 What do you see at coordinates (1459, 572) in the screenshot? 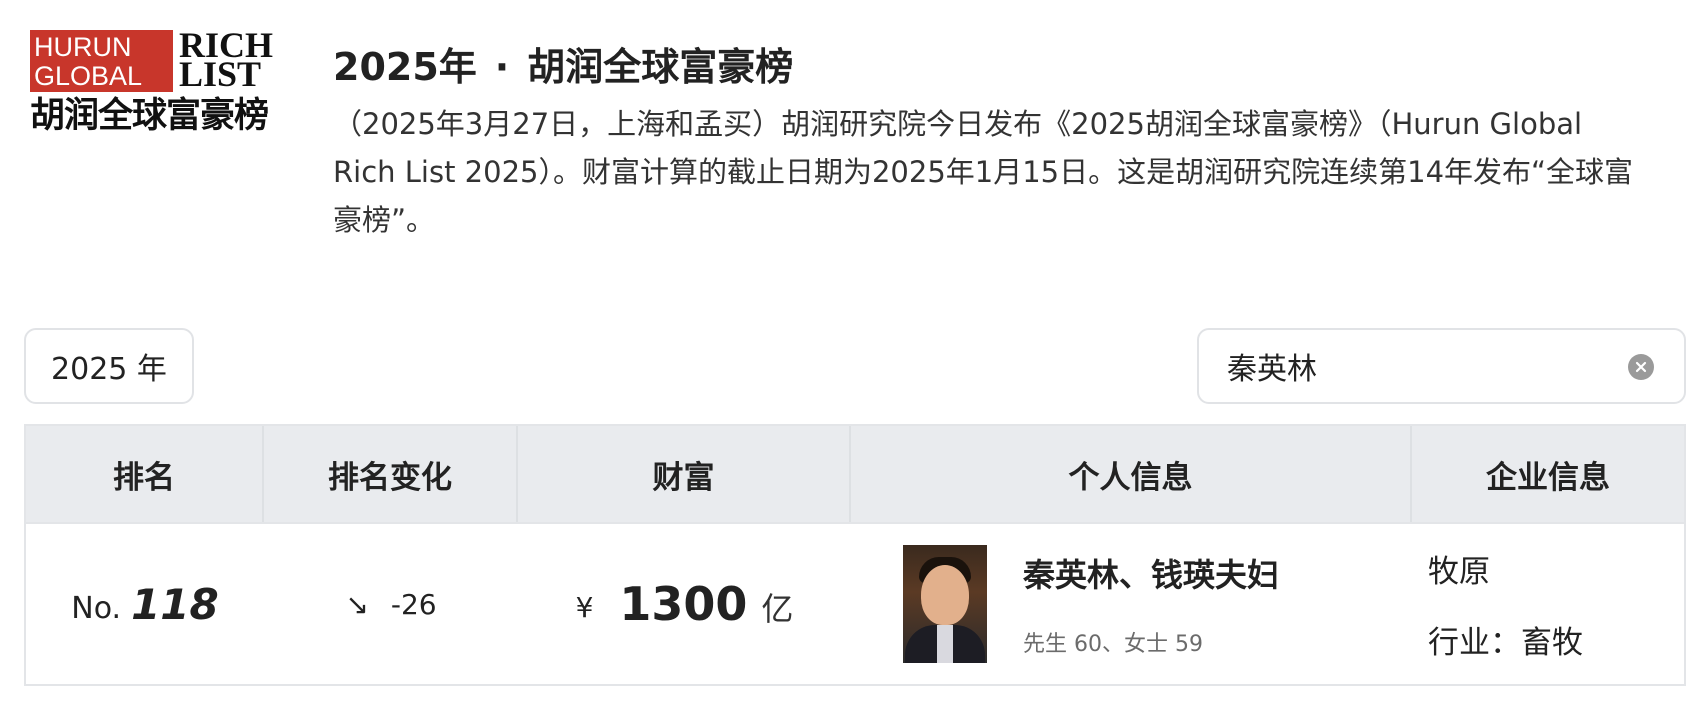
I see `company-name: 牧原` at bounding box center [1459, 572].